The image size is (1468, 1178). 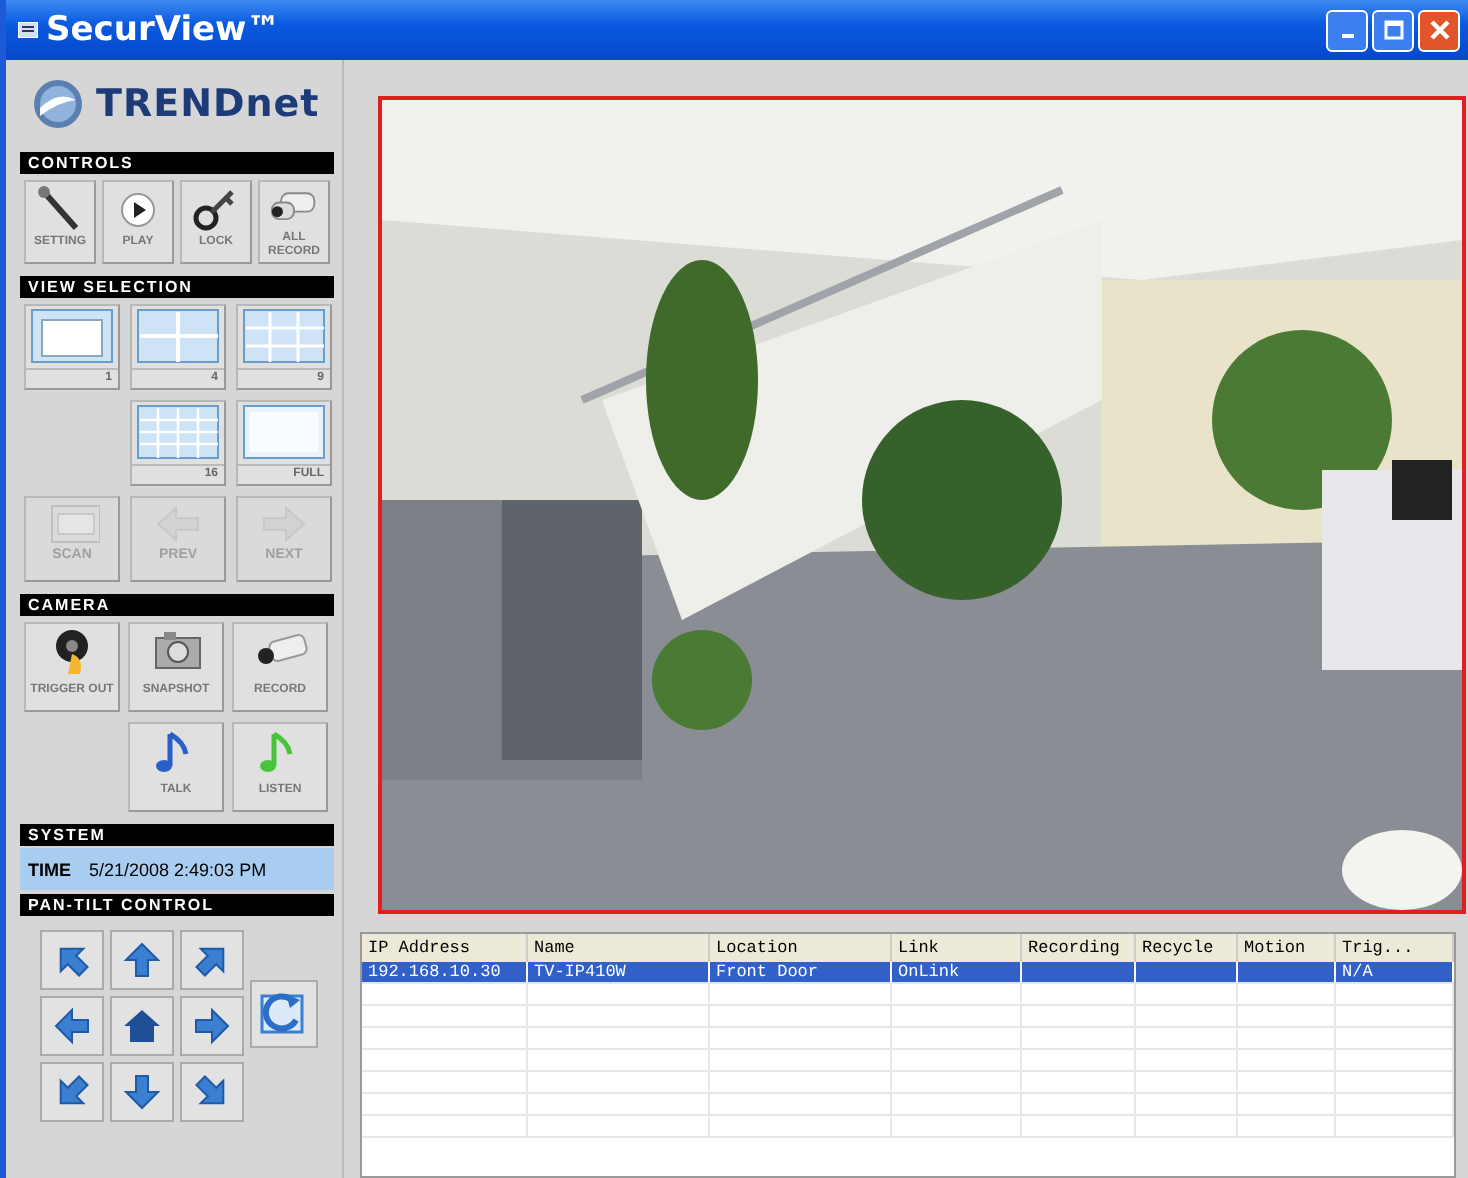 I want to click on table-cell: TV-IP410W, so click(x=618, y=972).